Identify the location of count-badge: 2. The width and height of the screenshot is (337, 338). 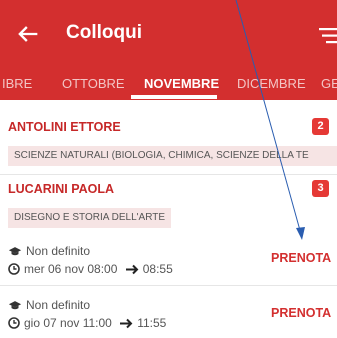
(320, 126).